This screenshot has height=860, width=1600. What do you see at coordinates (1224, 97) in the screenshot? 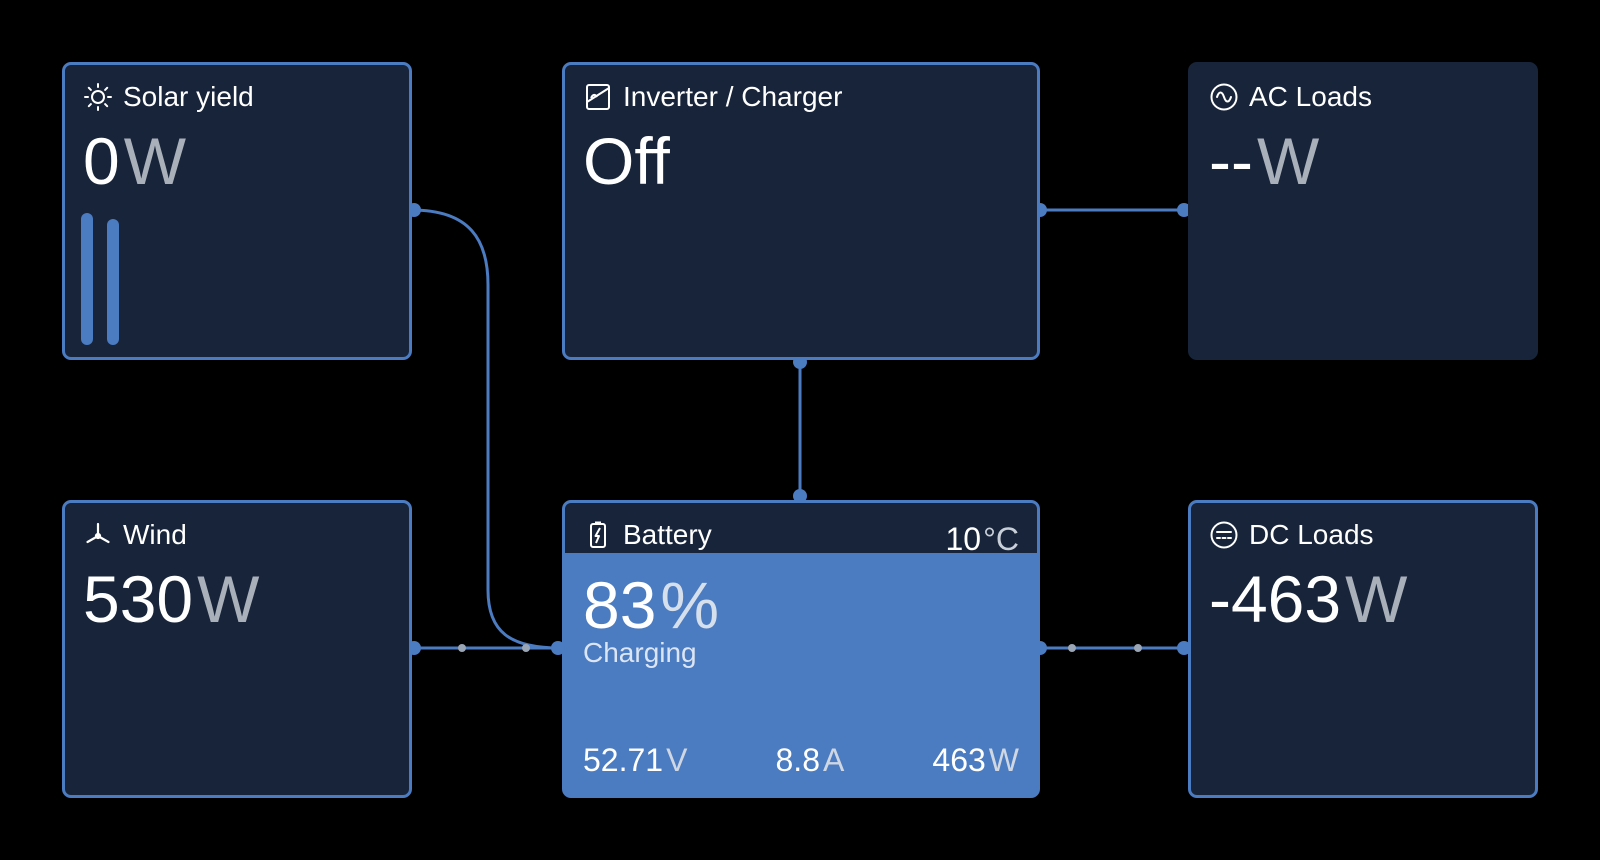
I see `ac-wave-icon` at bounding box center [1224, 97].